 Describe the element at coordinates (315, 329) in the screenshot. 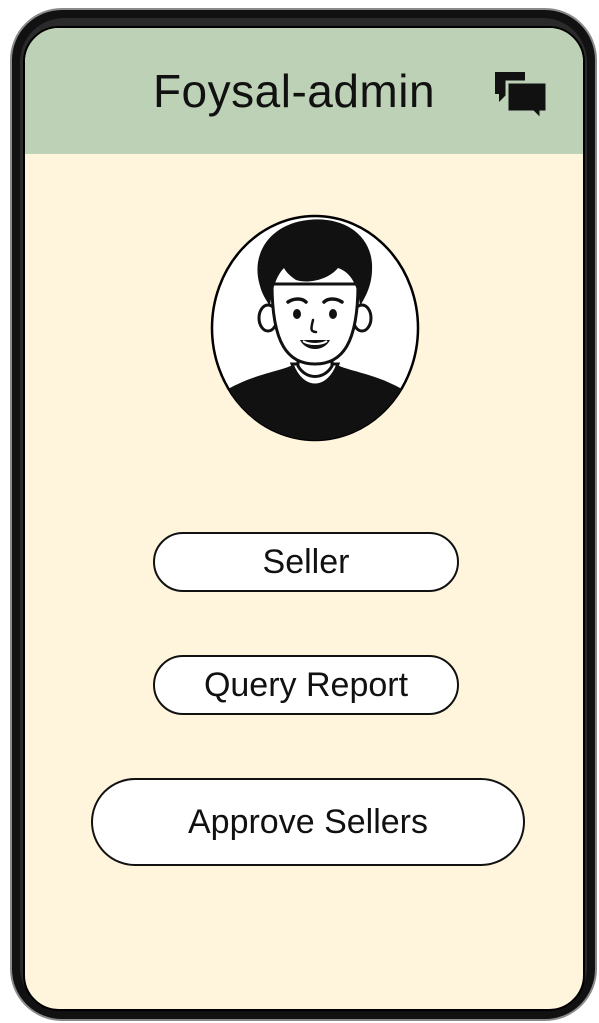

I see `user-avatar-icon` at that location.